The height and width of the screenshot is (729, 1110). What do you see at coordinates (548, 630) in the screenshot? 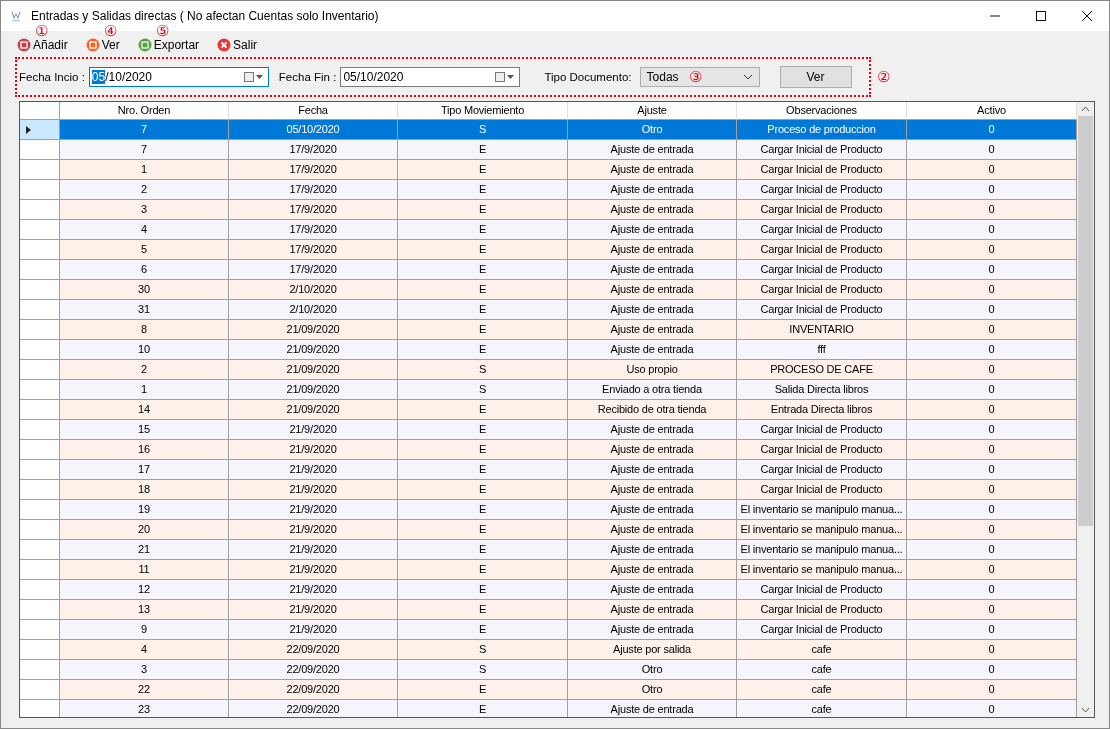
I see `table-row: 9 21/9/2020 E Ajuste de entrada Cargar Inicial de Producto 0` at bounding box center [548, 630].